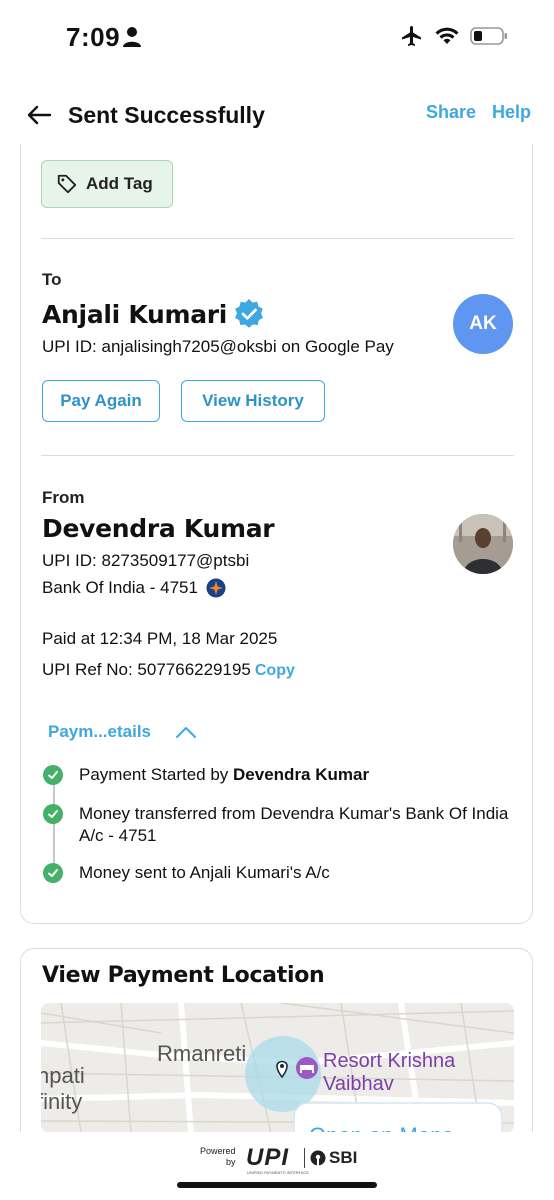  What do you see at coordinates (278, 1172) in the screenshot?
I see `upi-subtext: UNIFIED PAYMENTS INTERFACE` at bounding box center [278, 1172].